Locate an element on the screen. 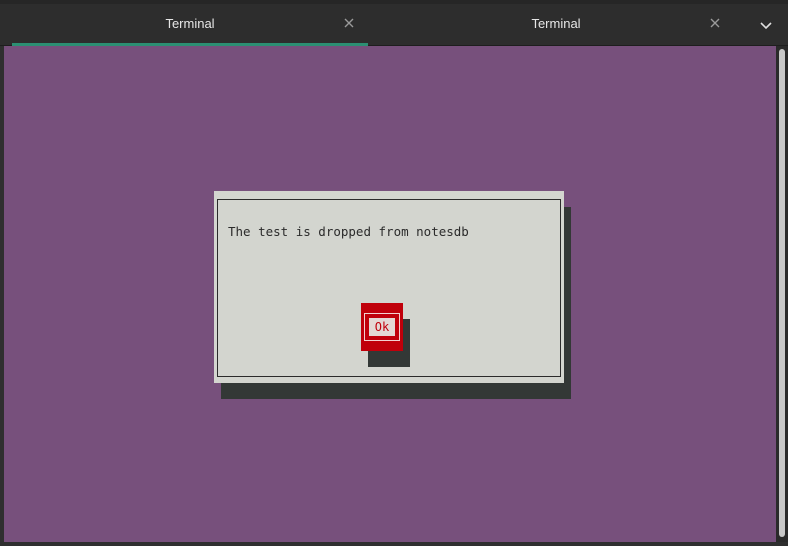  ok-button: Ok is located at coordinates (382, 327).